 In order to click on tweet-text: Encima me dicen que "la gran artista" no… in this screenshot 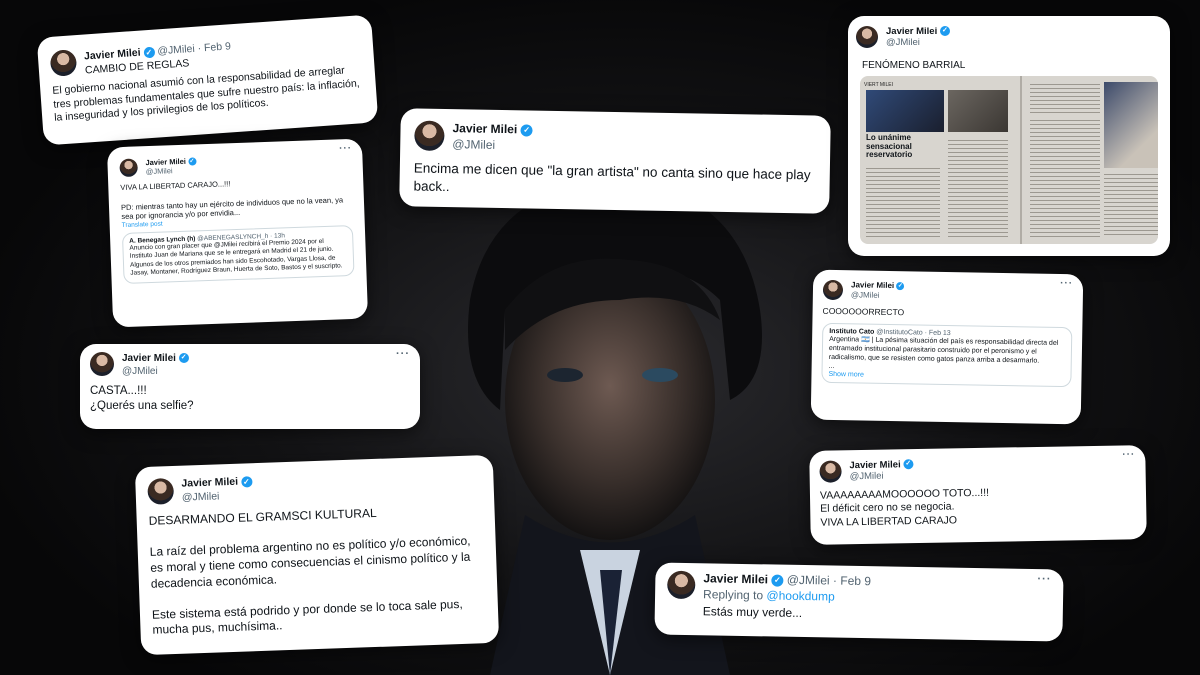, I will do `click(612, 177)`.